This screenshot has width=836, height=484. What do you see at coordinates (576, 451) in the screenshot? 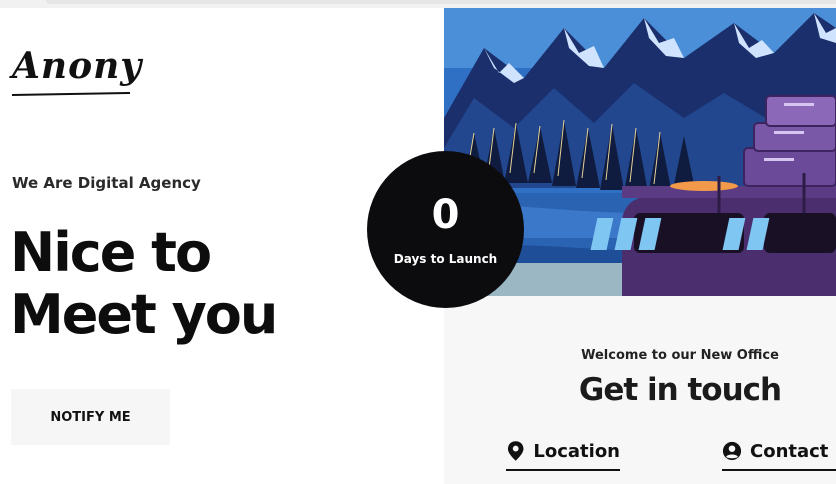
I see `tab-location-label: Location` at bounding box center [576, 451].